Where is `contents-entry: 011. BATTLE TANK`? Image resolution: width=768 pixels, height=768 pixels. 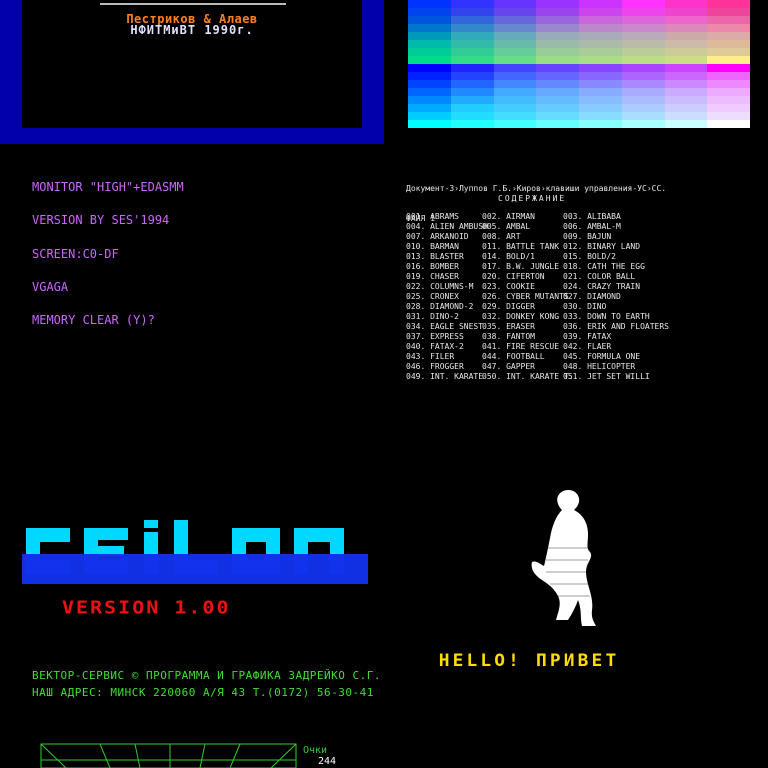 contents-entry: 011. BATTLE TANK is located at coordinates (521, 246).